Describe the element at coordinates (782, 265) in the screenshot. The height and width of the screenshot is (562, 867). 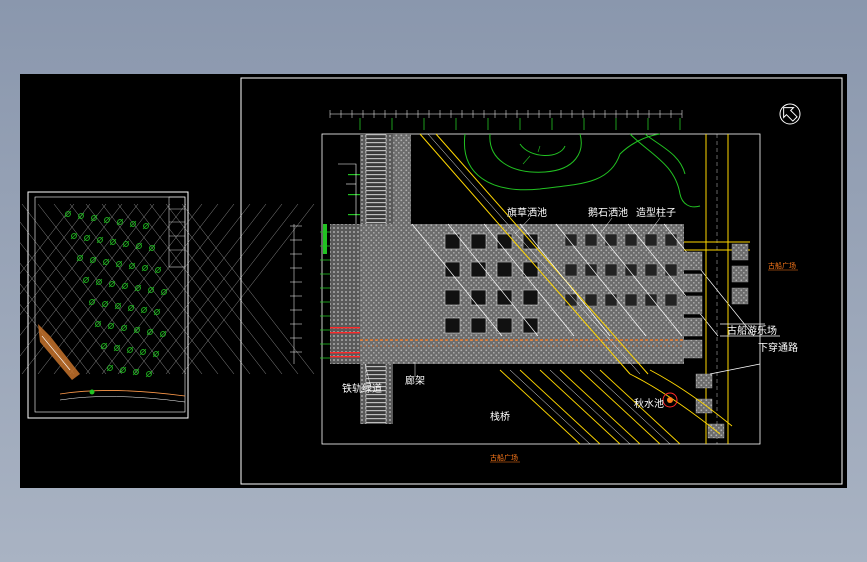
I see `label-guchuan-guangchang-right: 古船广场` at that location.